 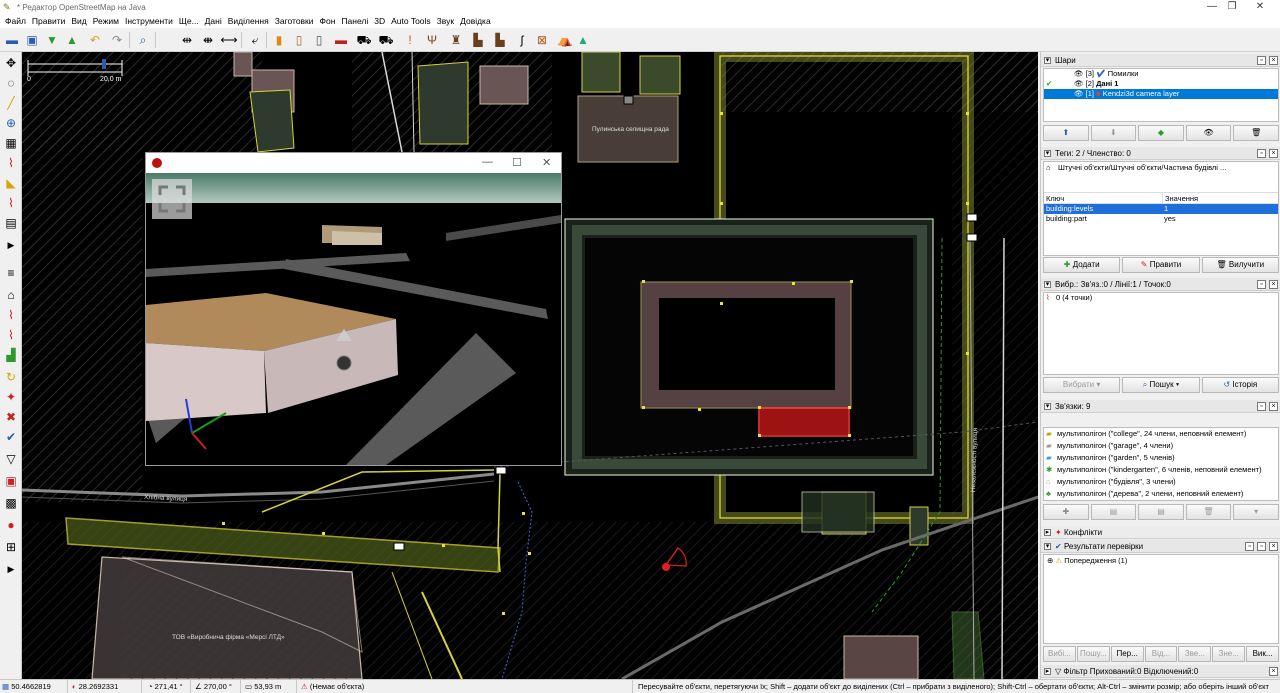 I want to click on tag-row: building:part yes, so click(x=1161, y=219).